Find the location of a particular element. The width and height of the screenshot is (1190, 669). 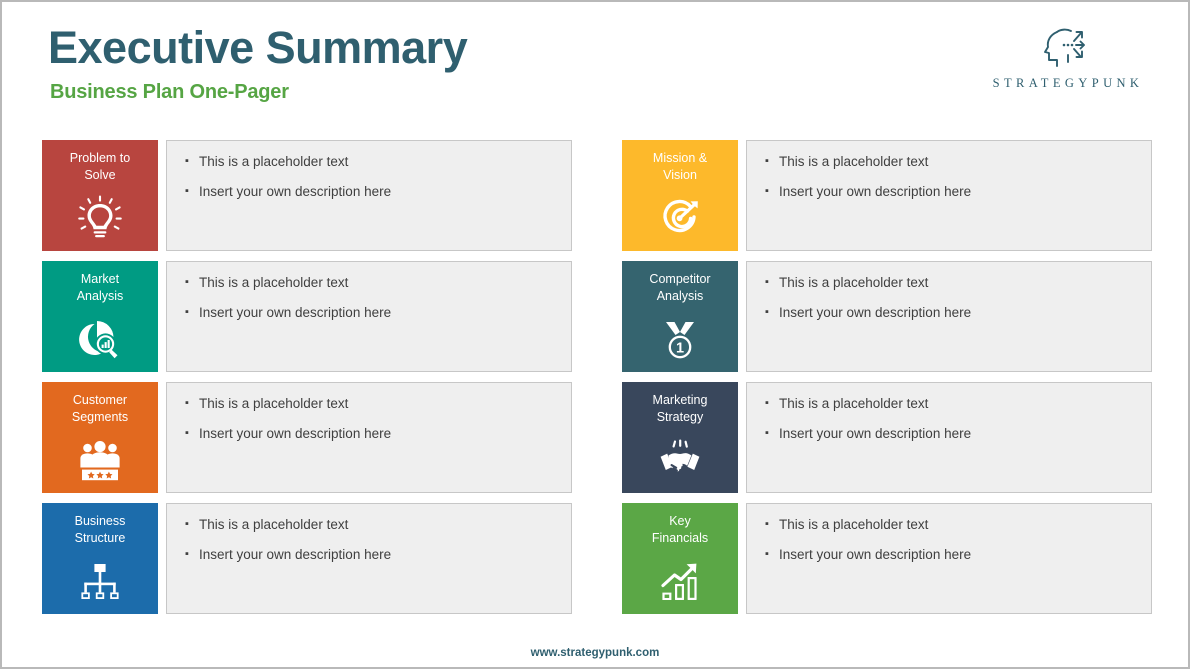

card-title: Market Analysis is located at coordinates (100, 288).